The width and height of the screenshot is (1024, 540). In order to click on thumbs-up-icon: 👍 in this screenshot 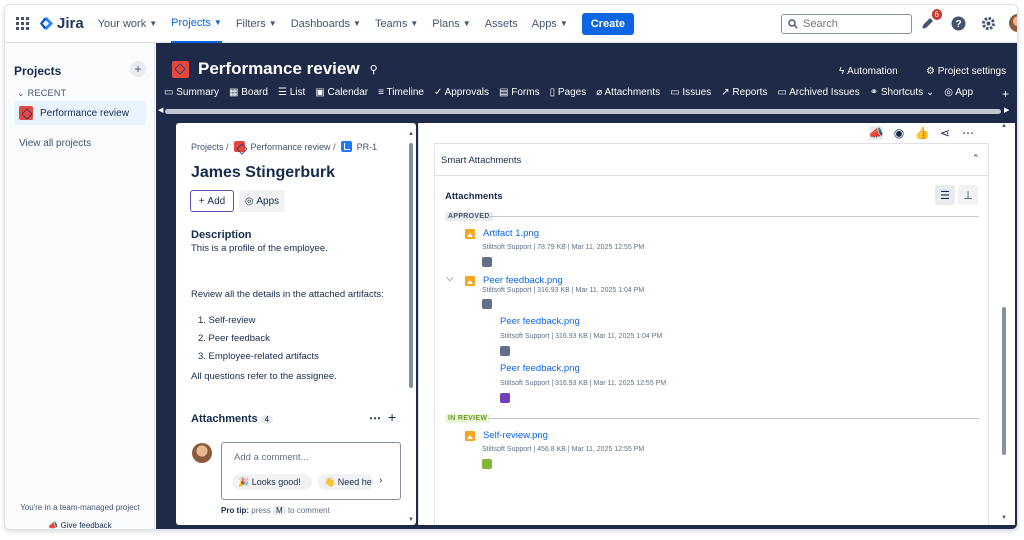, I will do `click(922, 133)`.